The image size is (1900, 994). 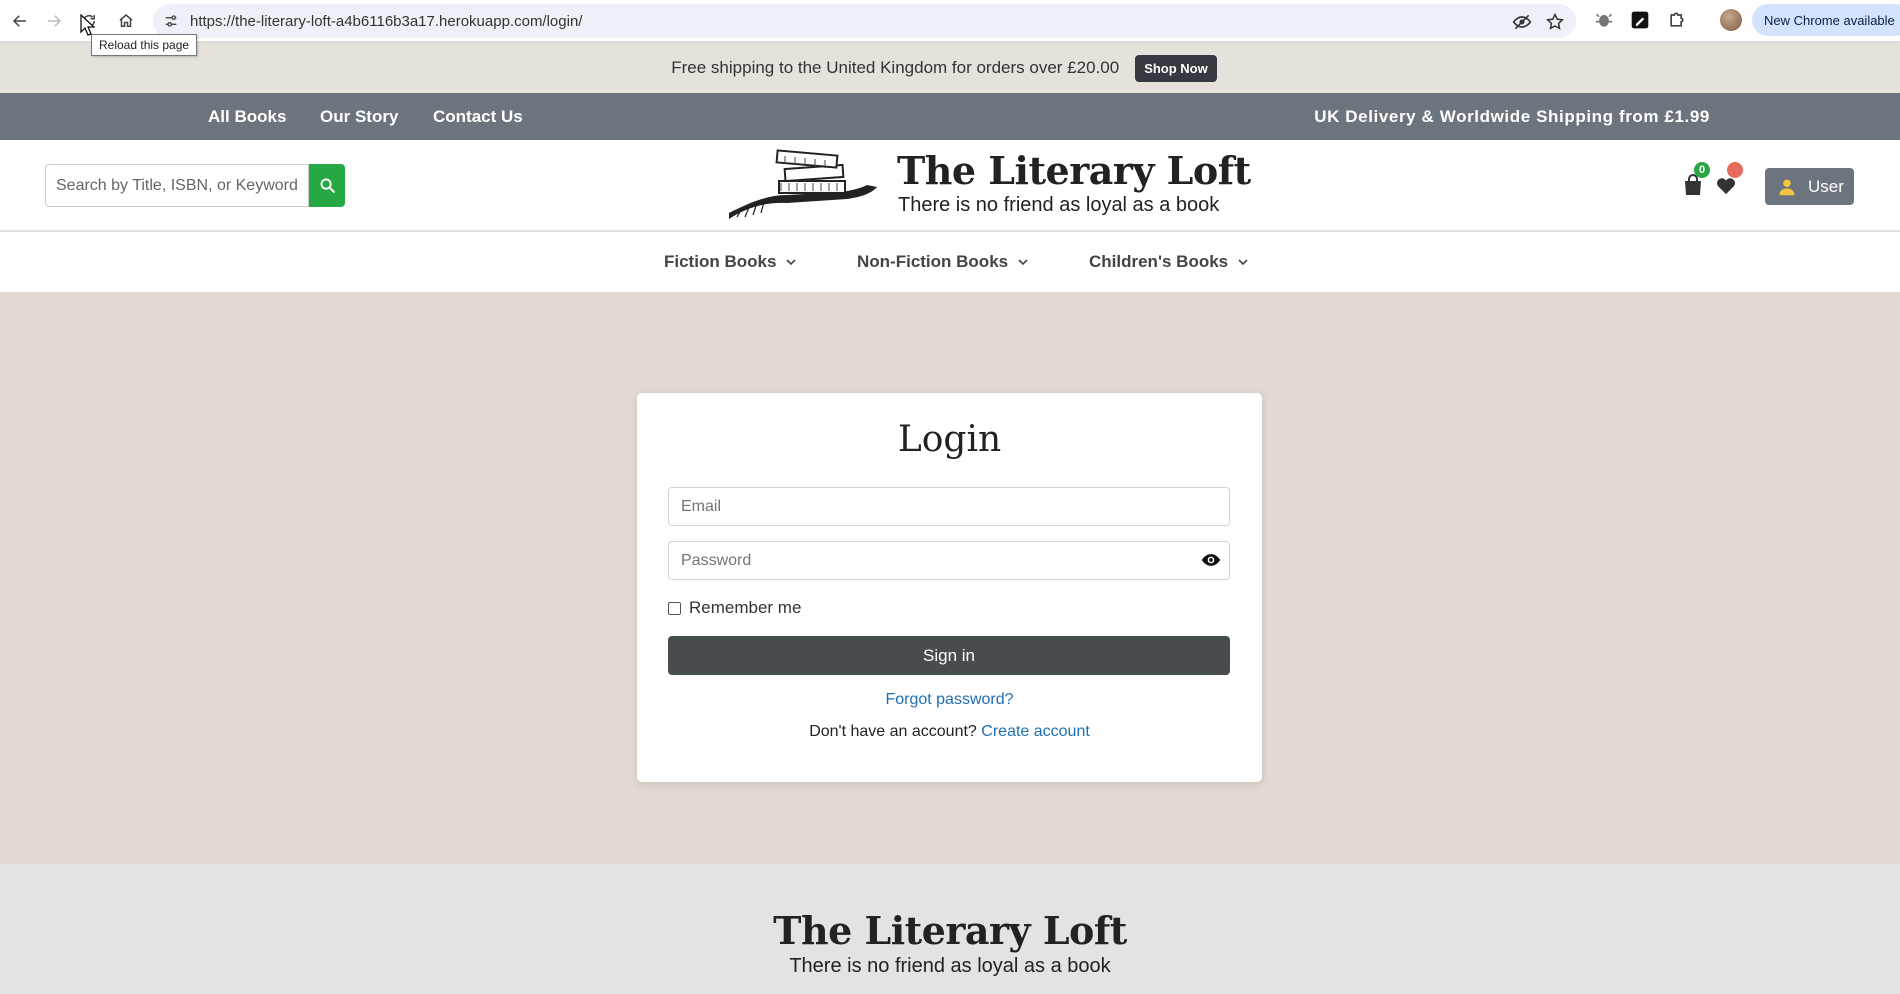 I want to click on category-non-fiction: Non-Fiction Books, so click(x=943, y=262).